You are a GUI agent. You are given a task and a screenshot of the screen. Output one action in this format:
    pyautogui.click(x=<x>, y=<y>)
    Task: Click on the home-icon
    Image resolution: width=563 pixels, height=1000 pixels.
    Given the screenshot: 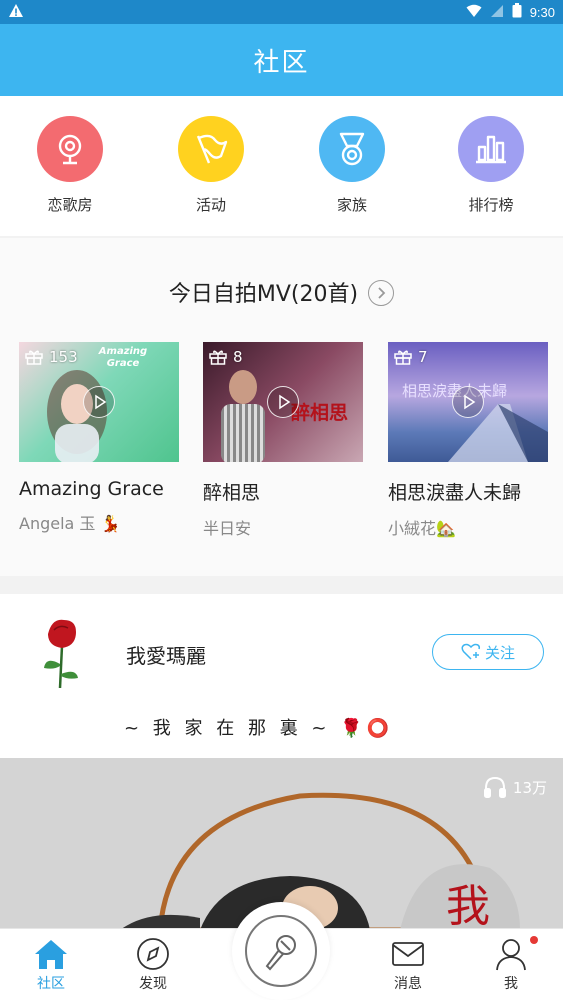 What is the action you would take?
    pyautogui.click(x=51, y=954)
    